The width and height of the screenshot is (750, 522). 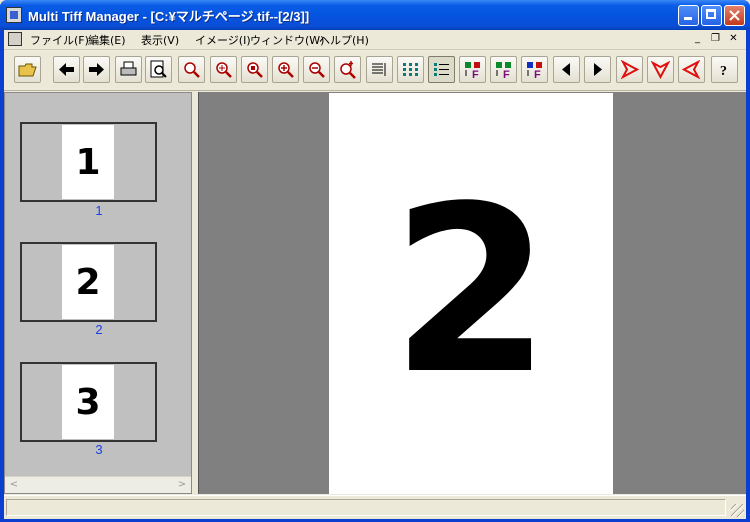 I want to click on next-page-button, so click(x=597, y=69).